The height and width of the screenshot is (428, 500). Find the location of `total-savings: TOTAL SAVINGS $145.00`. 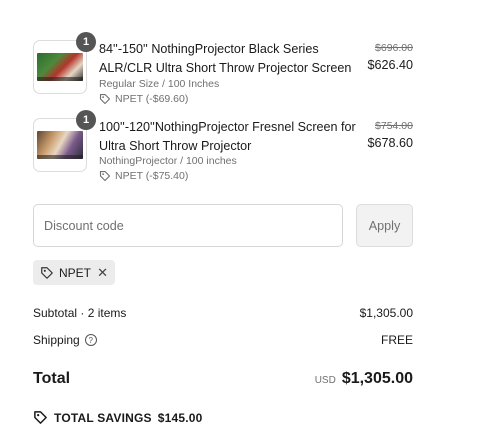

total-savings: TOTAL SAVINGS $145.00 is located at coordinates (118, 417).